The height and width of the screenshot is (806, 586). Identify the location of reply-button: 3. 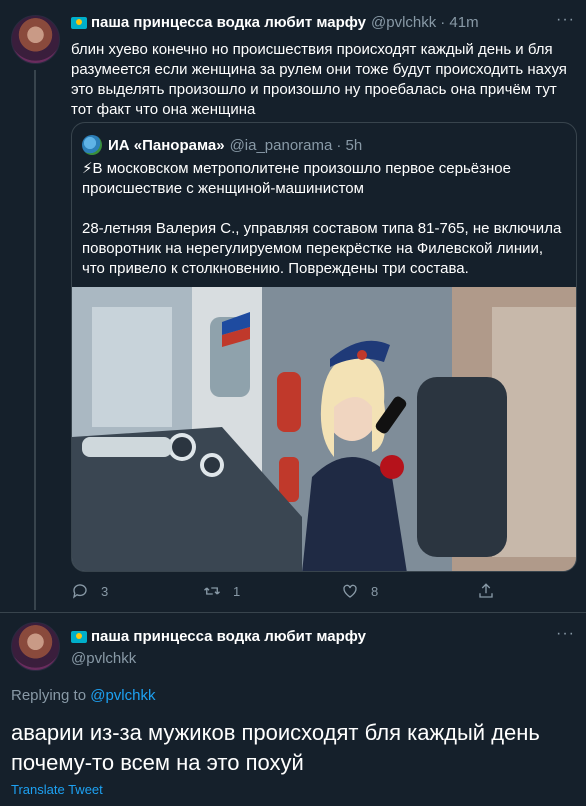
(89, 591).